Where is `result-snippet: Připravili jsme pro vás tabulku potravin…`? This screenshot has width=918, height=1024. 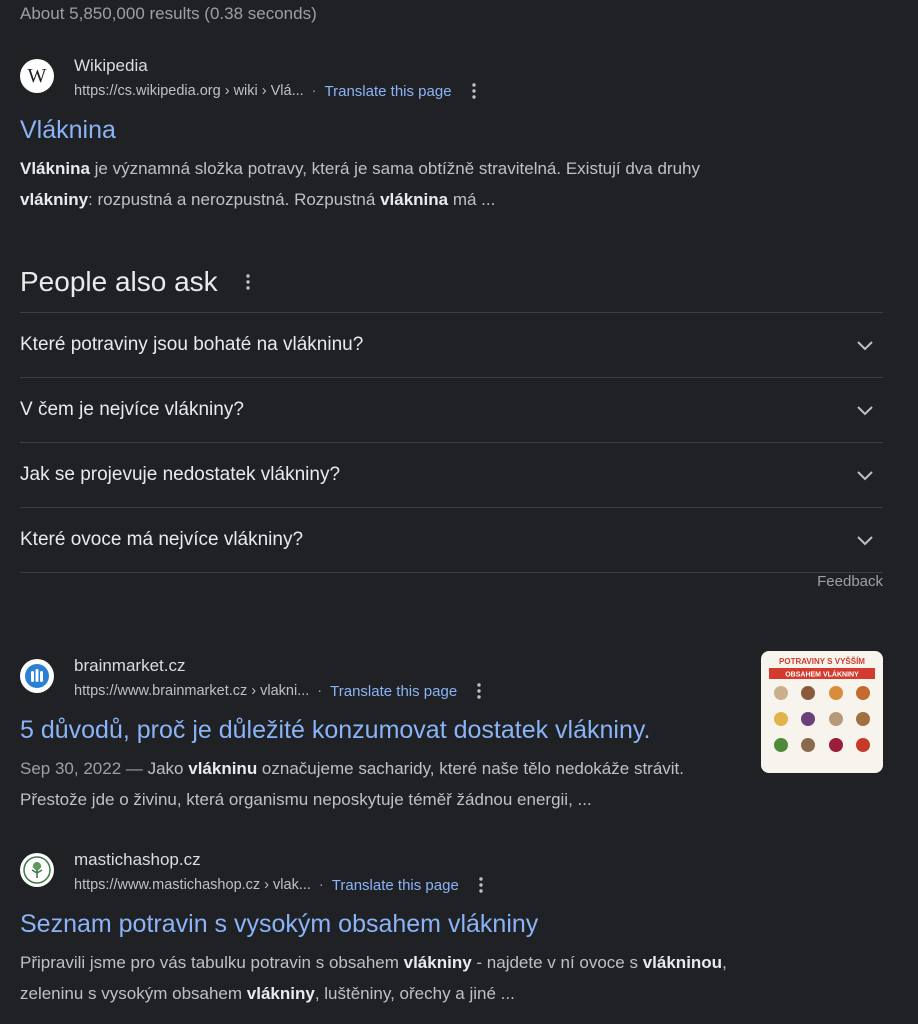
result-snippet: Připravili jsme pro vás tabulku potravin… is located at coordinates (380, 978).